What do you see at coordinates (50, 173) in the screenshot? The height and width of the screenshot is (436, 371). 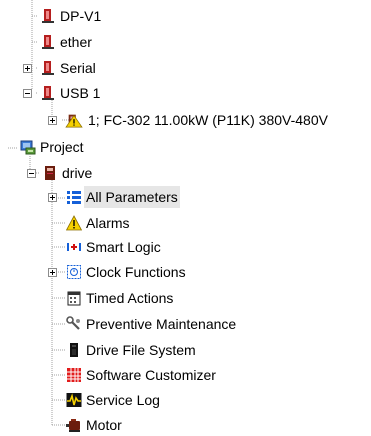 I see `drive-icon` at bounding box center [50, 173].